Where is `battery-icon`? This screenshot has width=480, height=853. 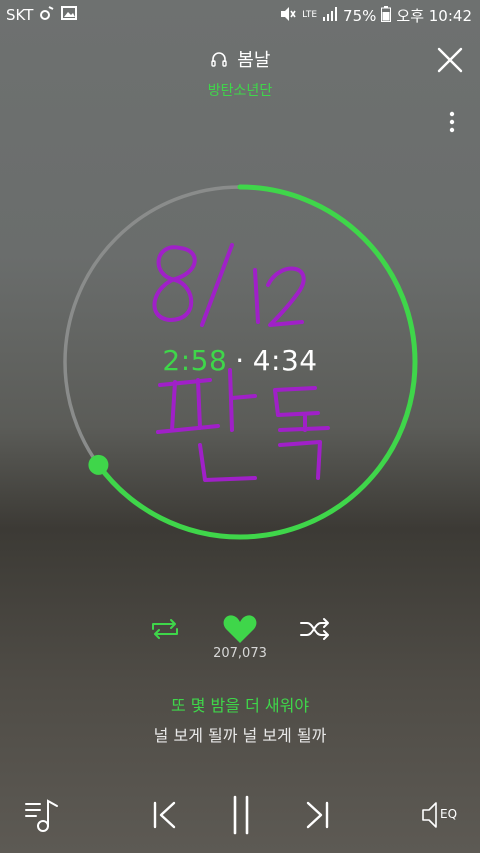 battery-icon is located at coordinates (386, 15).